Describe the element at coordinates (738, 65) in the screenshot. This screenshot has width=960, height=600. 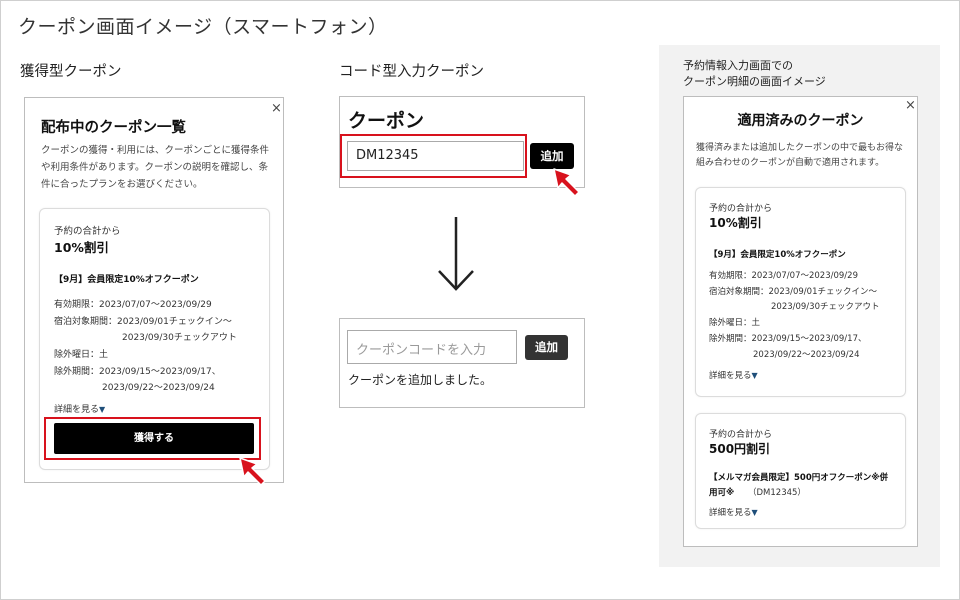
I see `applied-caption-line1: 予約情報入力画面での` at that location.